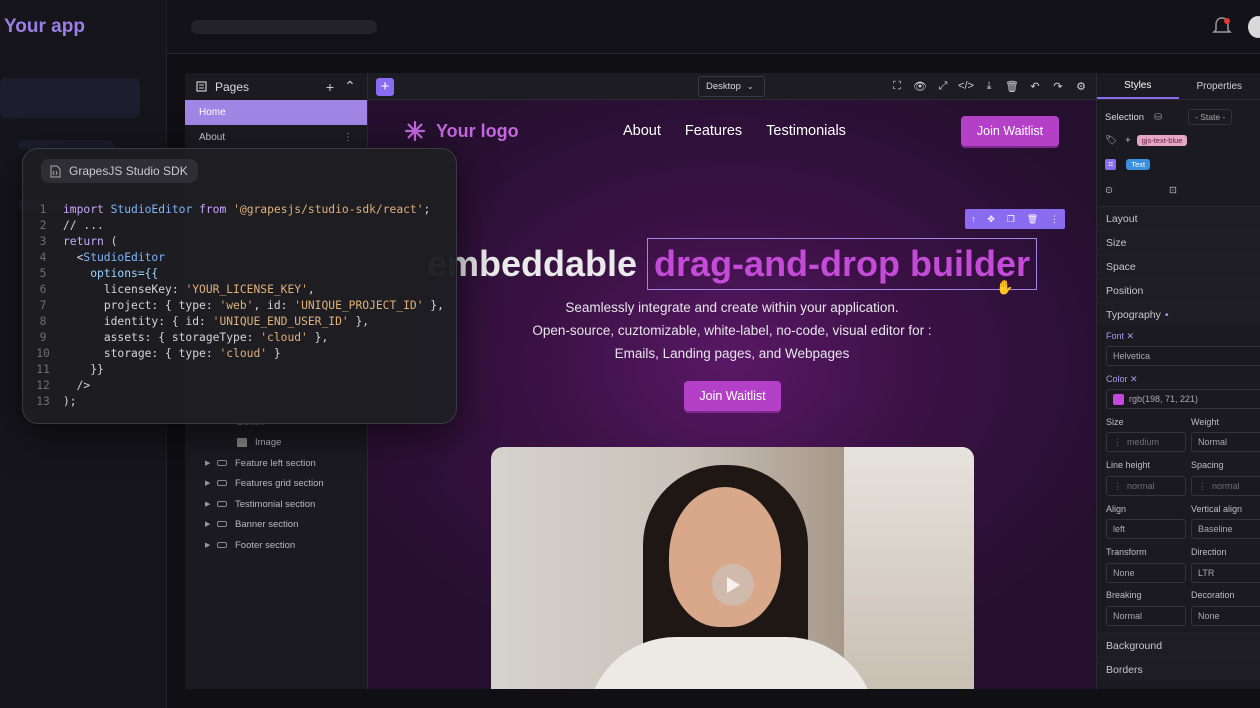 The height and width of the screenshot is (708, 1260). Describe the element at coordinates (461, 131) in the screenshot. I see `site-logo: Your logo` at that location.